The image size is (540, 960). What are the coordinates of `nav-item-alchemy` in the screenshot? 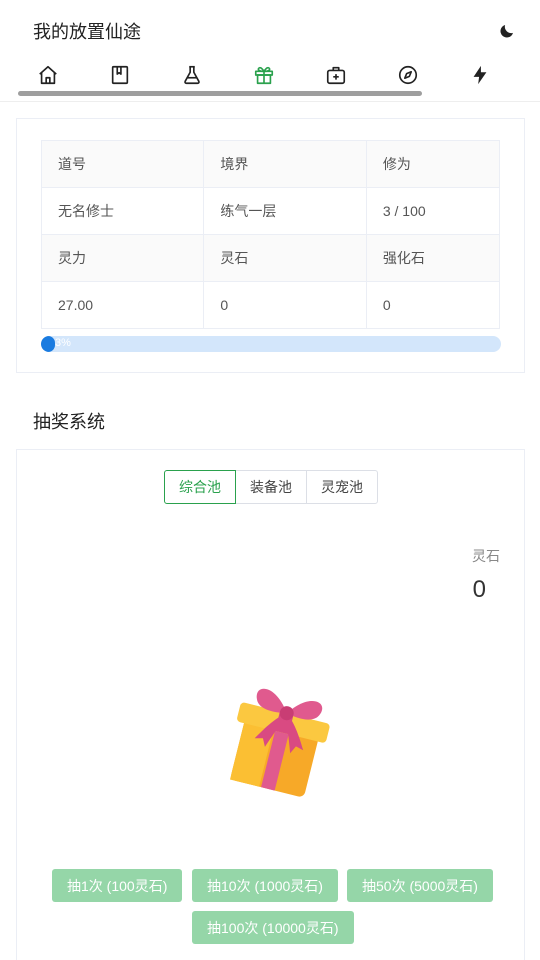 It's located at (192, 79).